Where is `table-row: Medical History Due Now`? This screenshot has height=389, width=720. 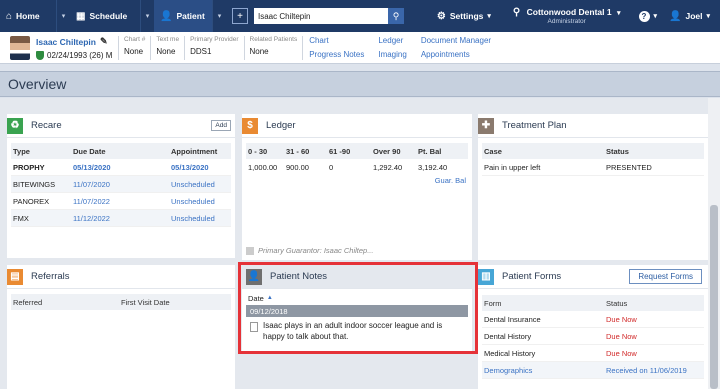 table-row: Medical History Due Now is located at coordinates (593, 353).